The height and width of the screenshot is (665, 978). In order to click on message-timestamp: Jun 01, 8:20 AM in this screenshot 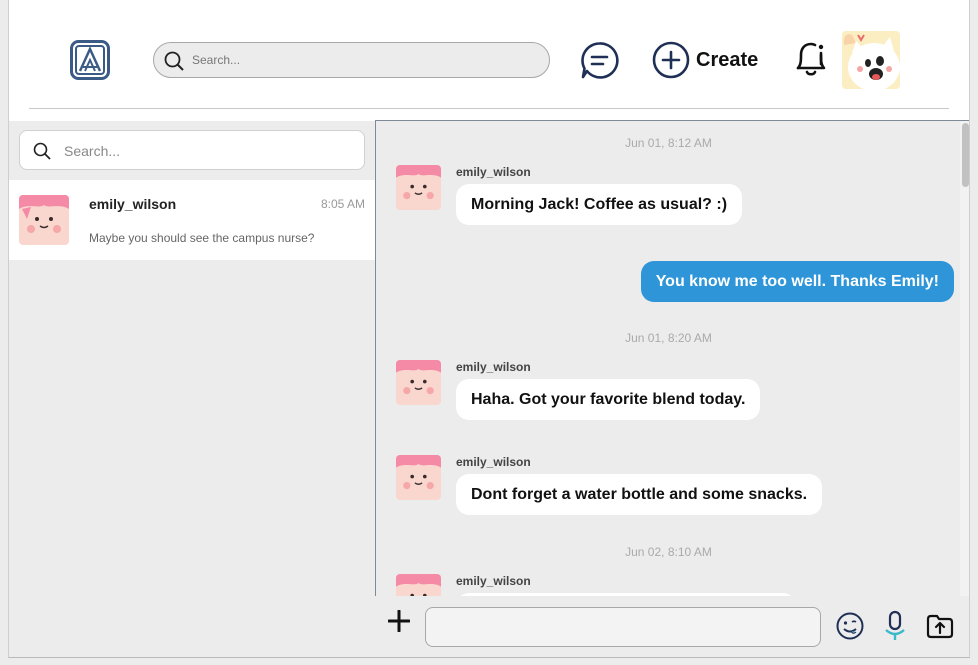, I will do `click(668, 338)`.